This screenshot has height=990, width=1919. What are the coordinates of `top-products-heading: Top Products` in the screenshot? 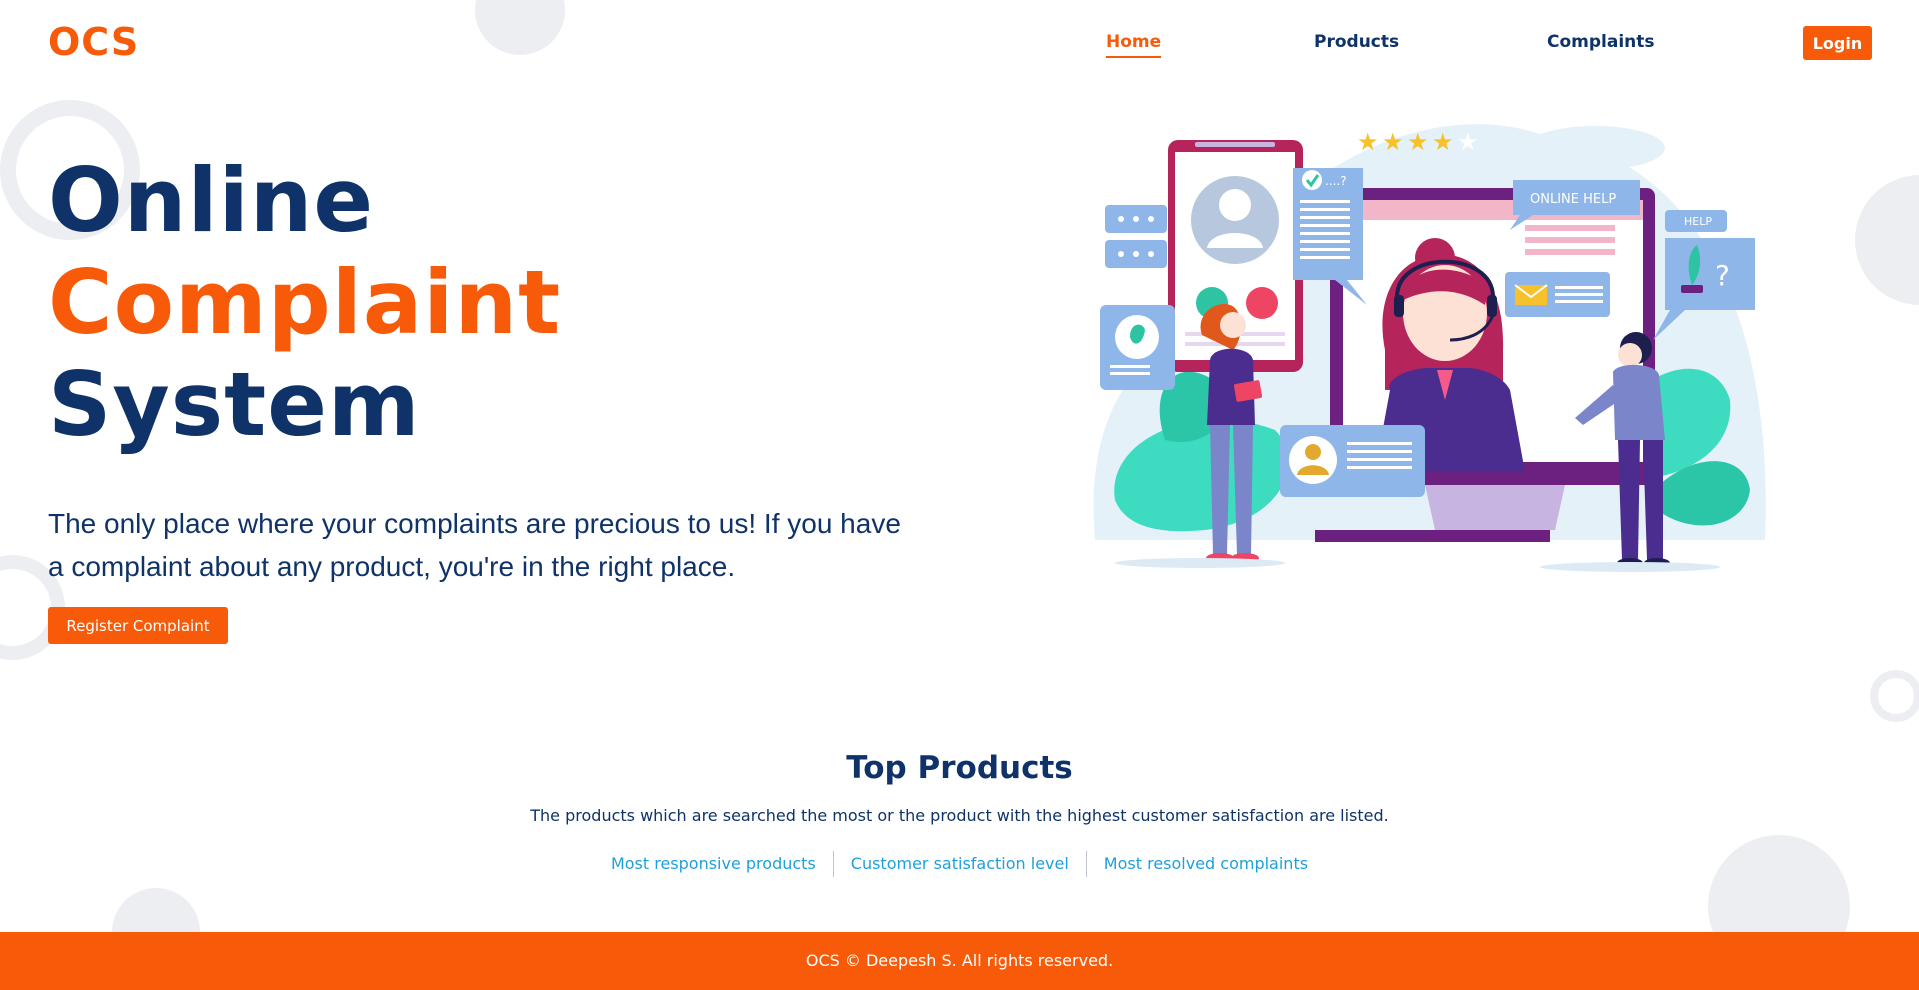 It's located at (959, 768).